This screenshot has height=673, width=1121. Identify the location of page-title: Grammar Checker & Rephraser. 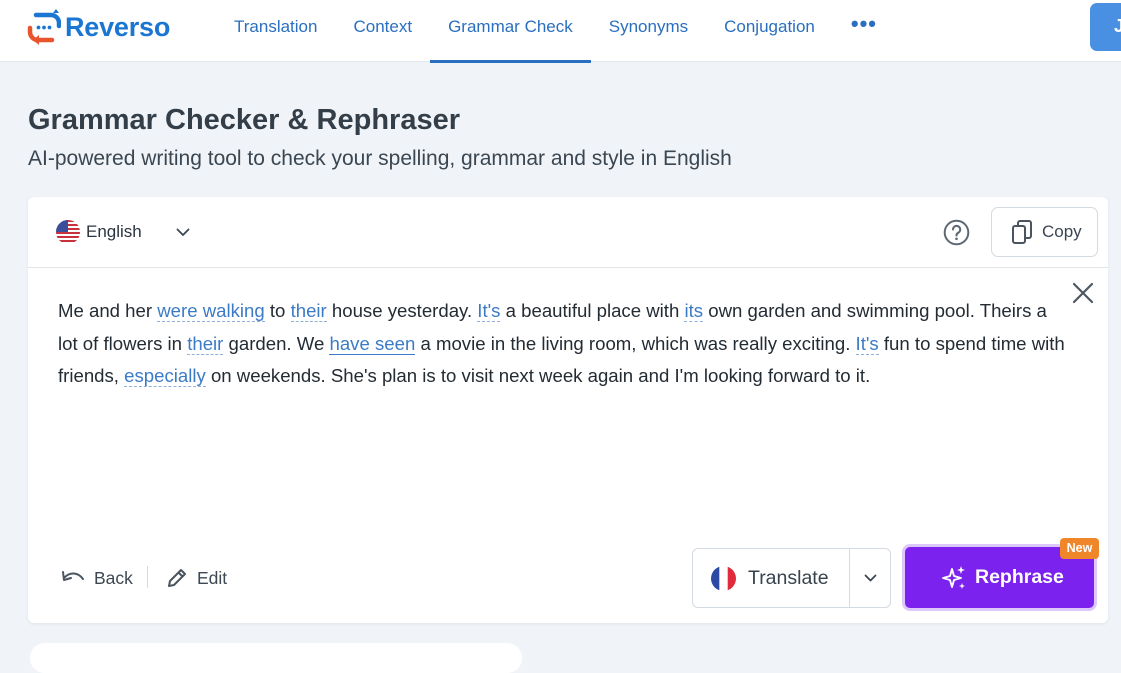
(244, 120).